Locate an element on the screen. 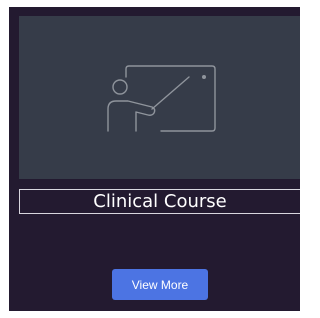  course-title-box: Clinical Course is located at coordinates (159, 201).